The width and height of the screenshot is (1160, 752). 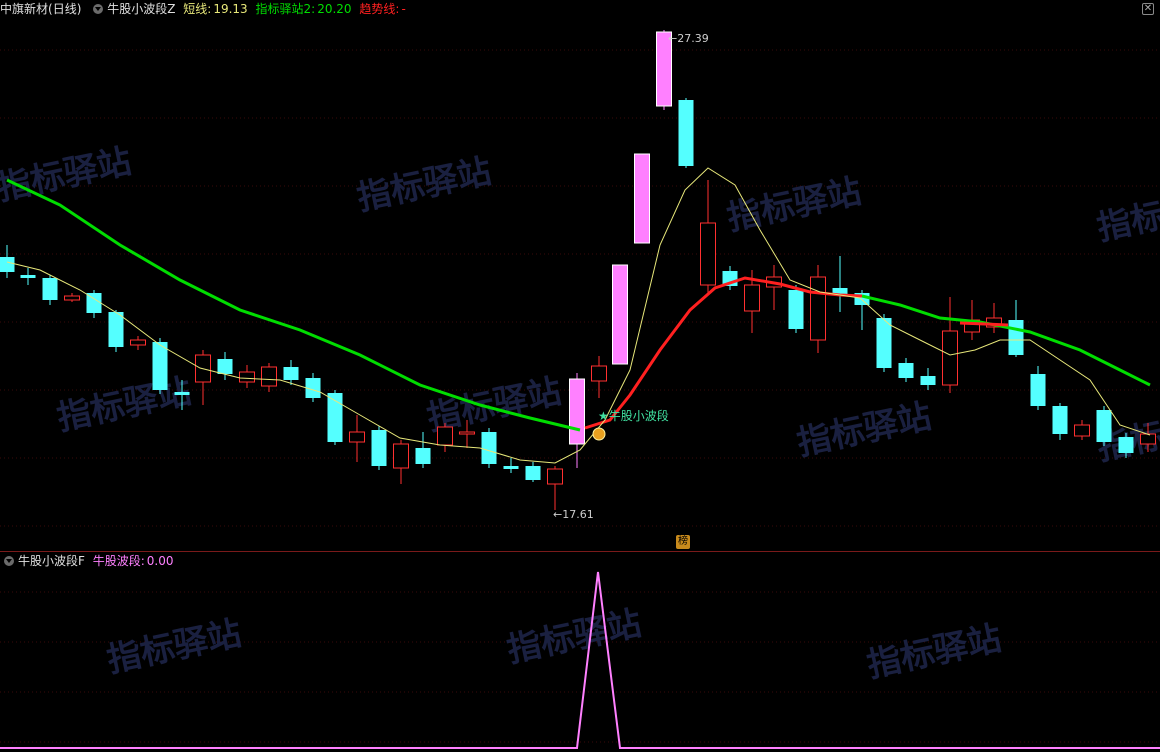 I want to click on indicator-name: 牛股小波段Z, so click(x=141, y=9).